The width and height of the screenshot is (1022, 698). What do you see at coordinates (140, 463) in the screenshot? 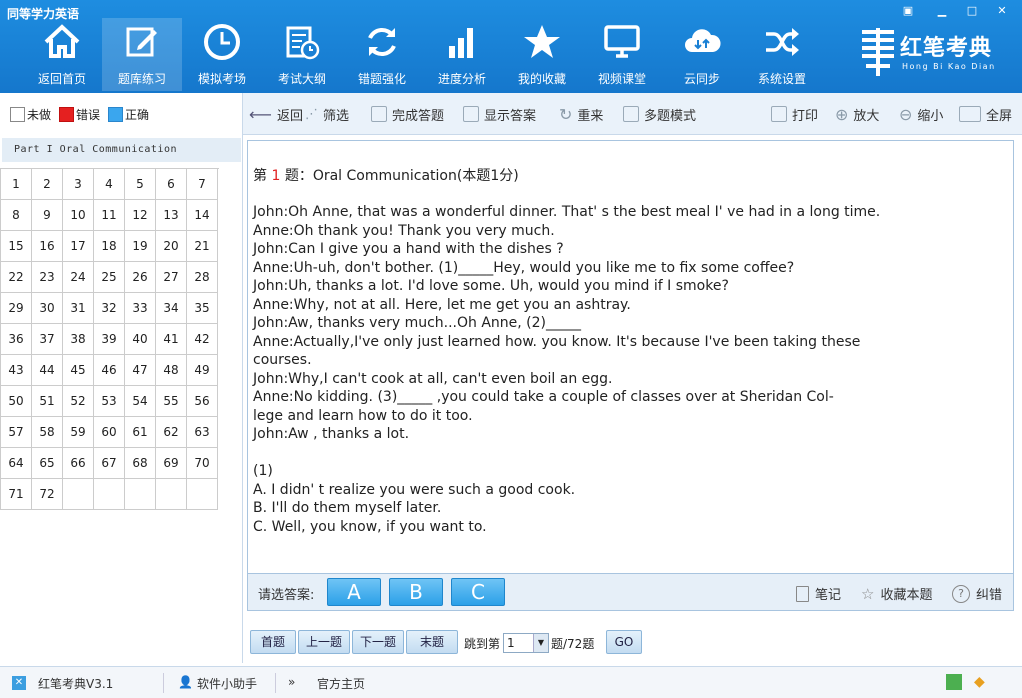
I see `question-cell: 68` at bounding box center [140, 463].